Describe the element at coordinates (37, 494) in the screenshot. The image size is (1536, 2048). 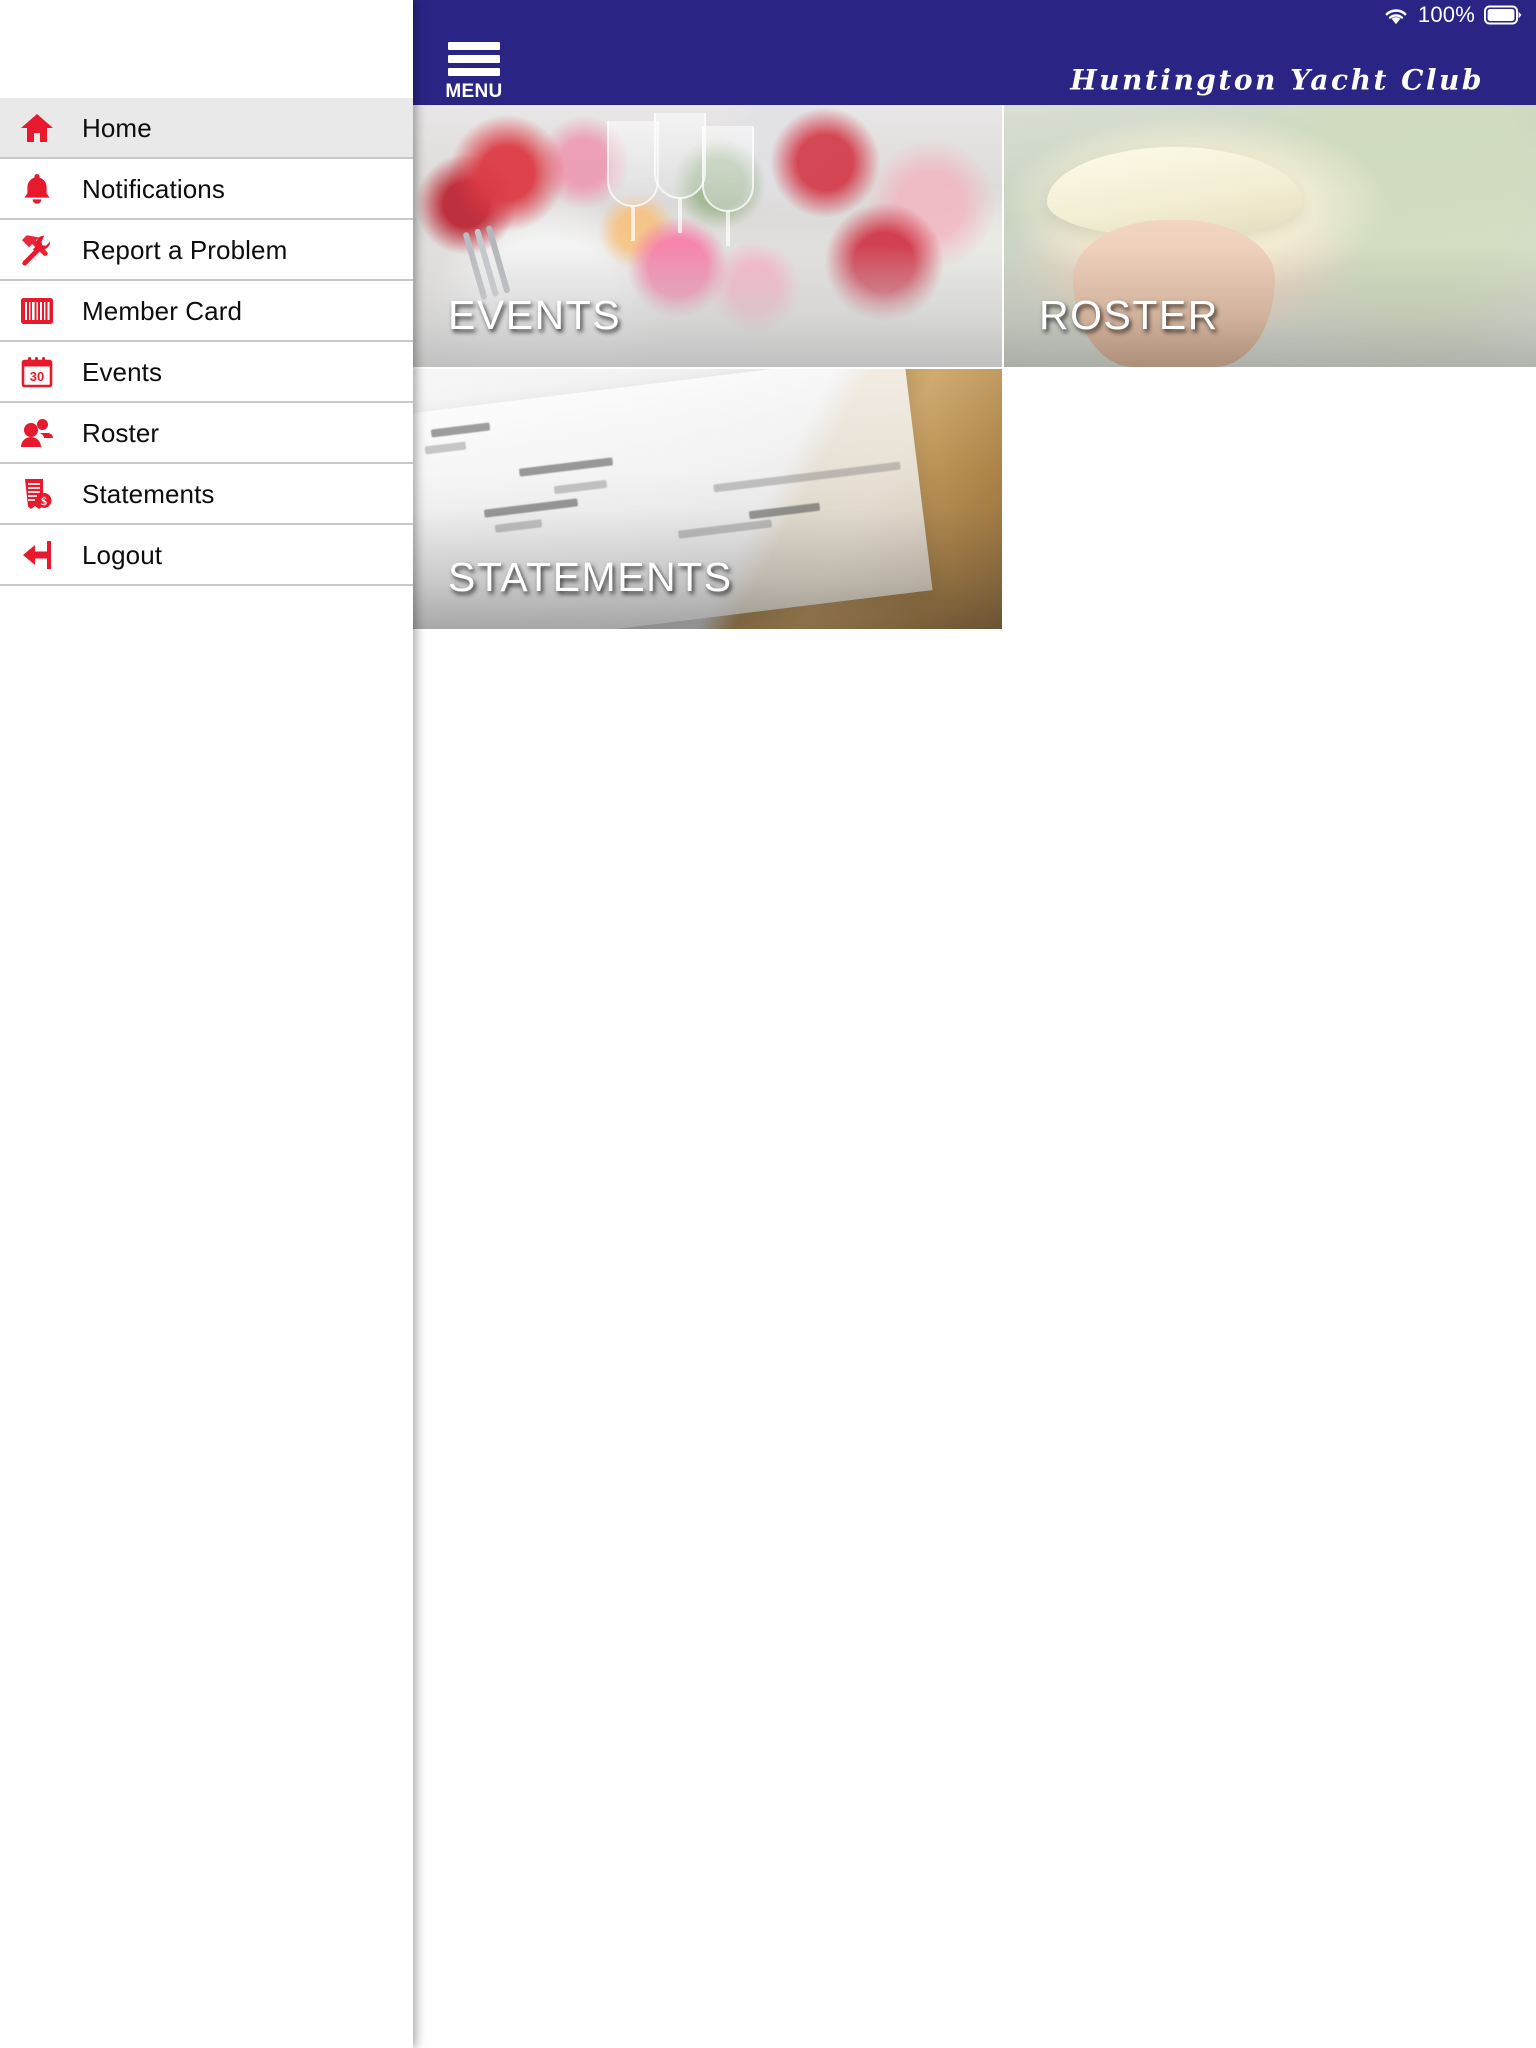
I see `invoice-dollar-icon: $` at that location.